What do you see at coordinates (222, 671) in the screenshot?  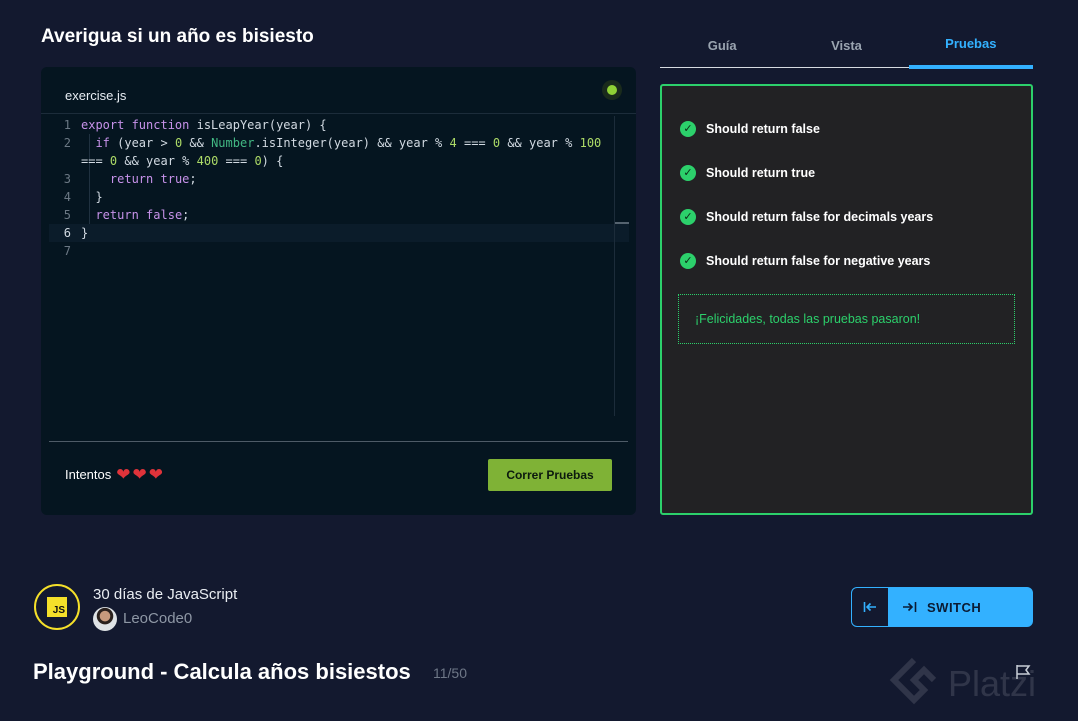 I see `page-title: Playground - Calcula años bisiestos` at bounding box center [222, 671].